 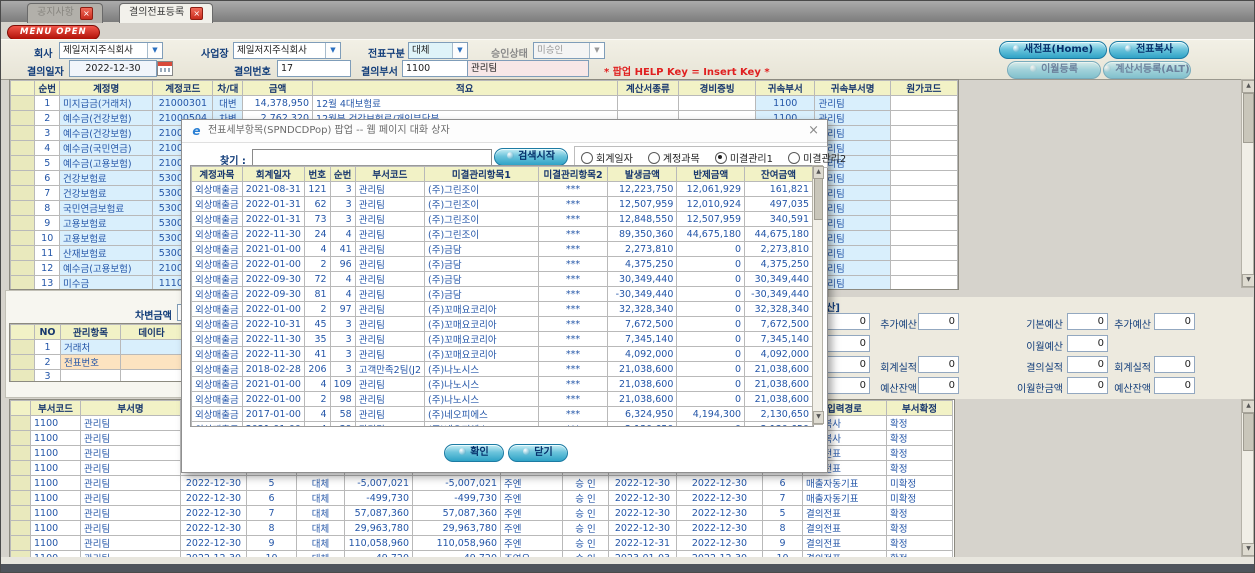 I want to click on grid-cell: 29,963,780, so click(x=456, y=528).